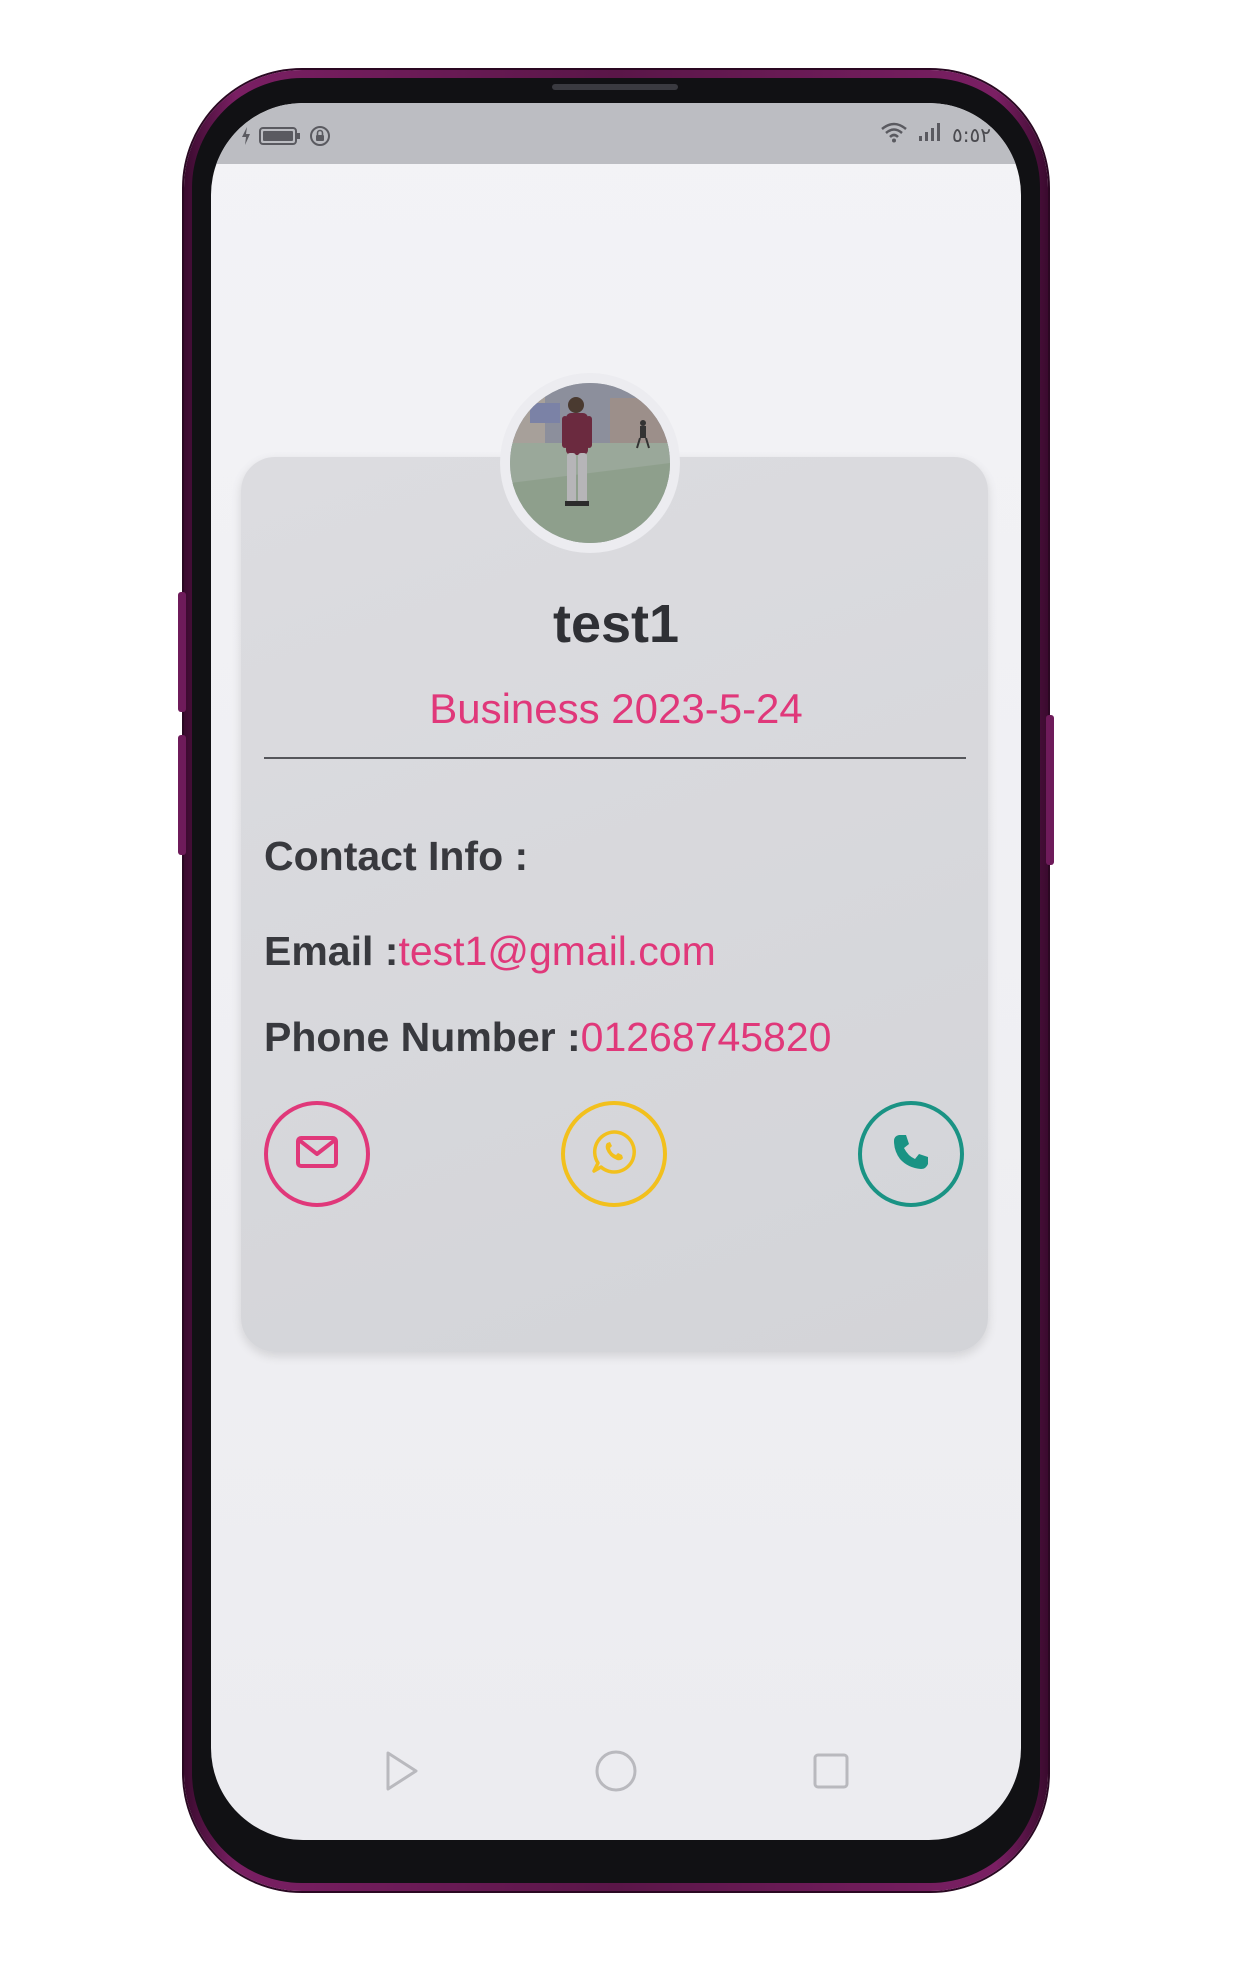  I want to click on volume-up-button, so click(182, 652).